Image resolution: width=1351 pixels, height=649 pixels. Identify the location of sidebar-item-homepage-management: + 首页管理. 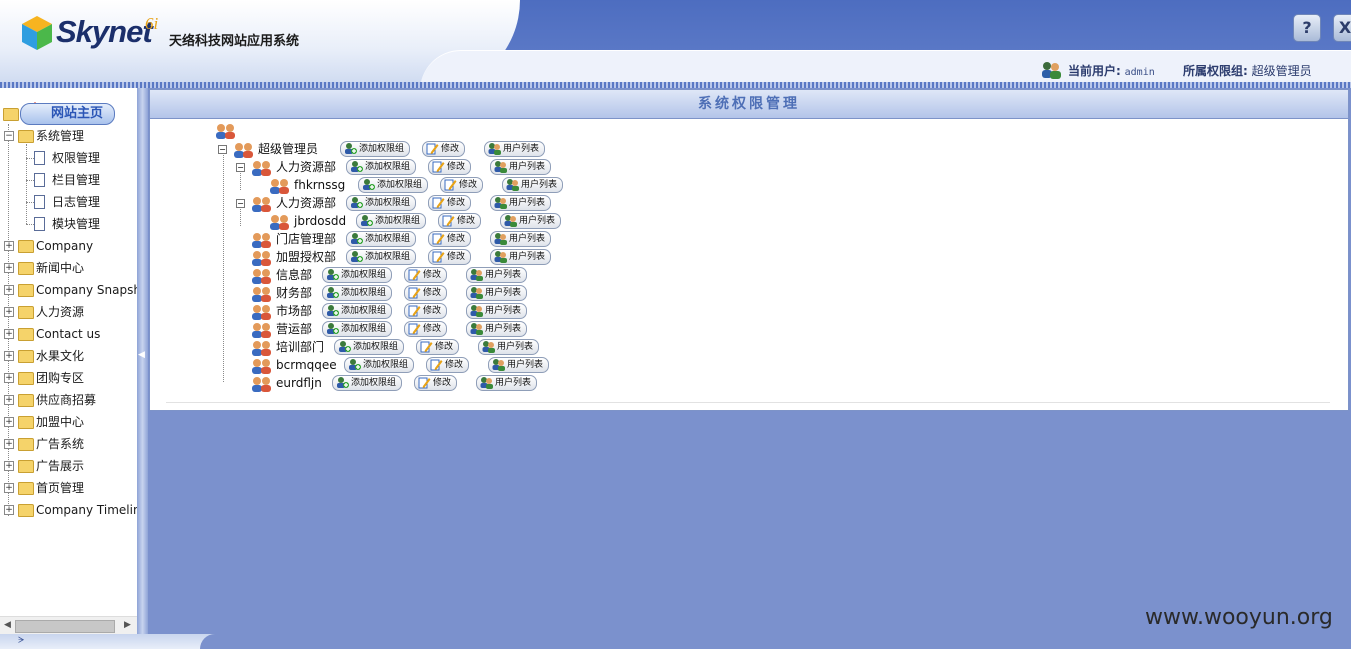
(68, 488).